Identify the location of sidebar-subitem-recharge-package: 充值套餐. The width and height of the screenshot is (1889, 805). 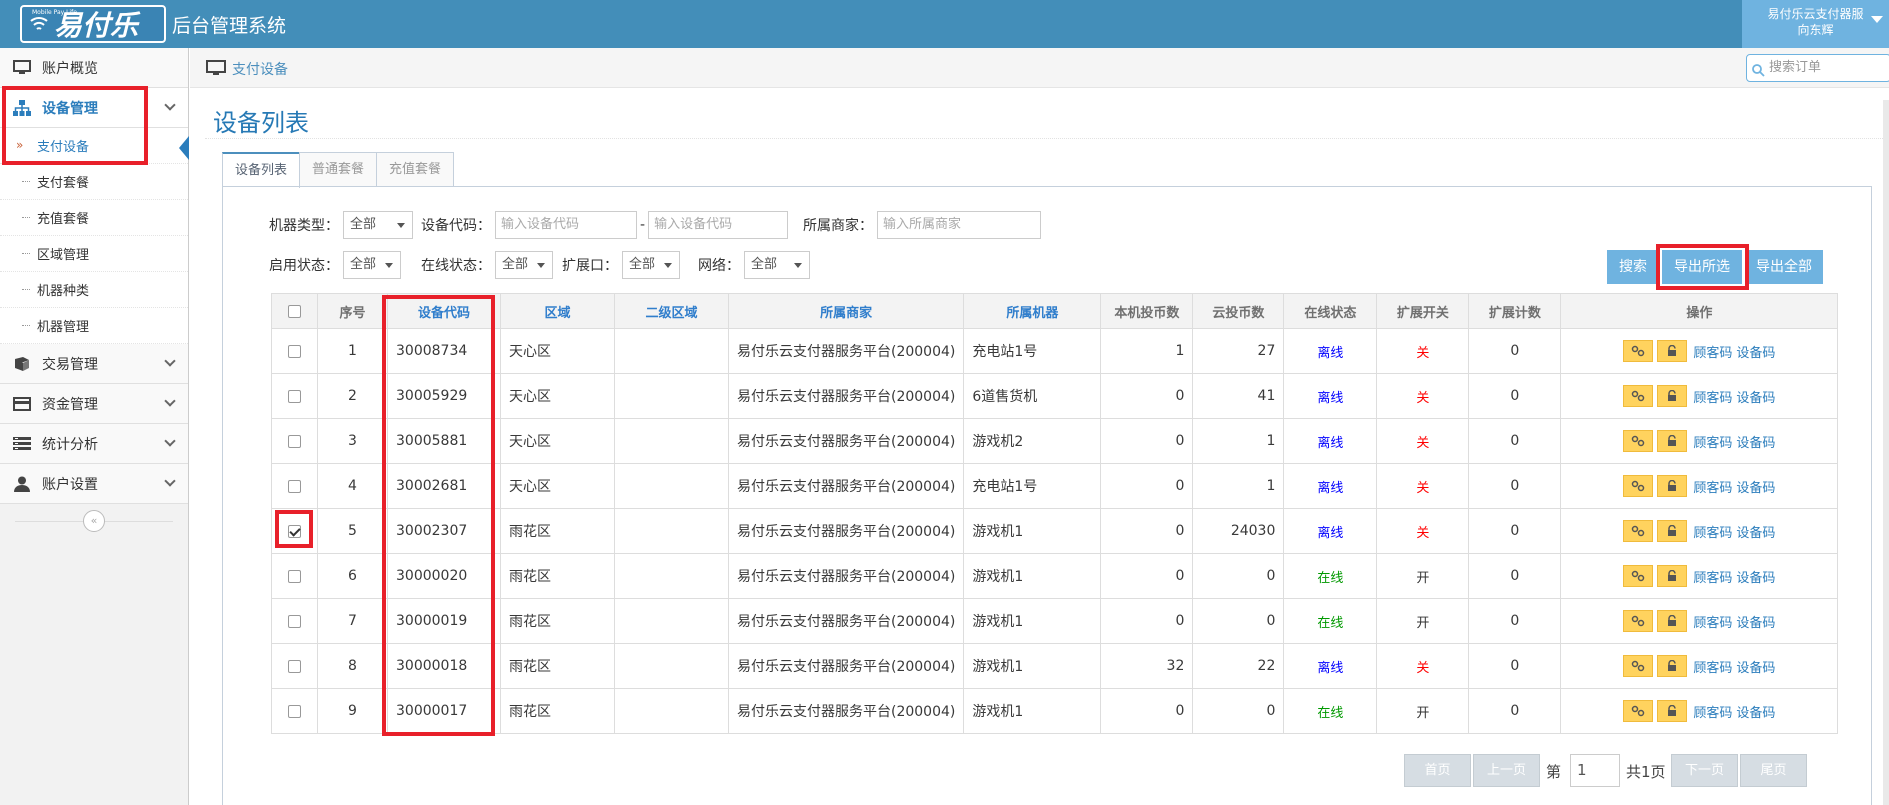
(94, 218).